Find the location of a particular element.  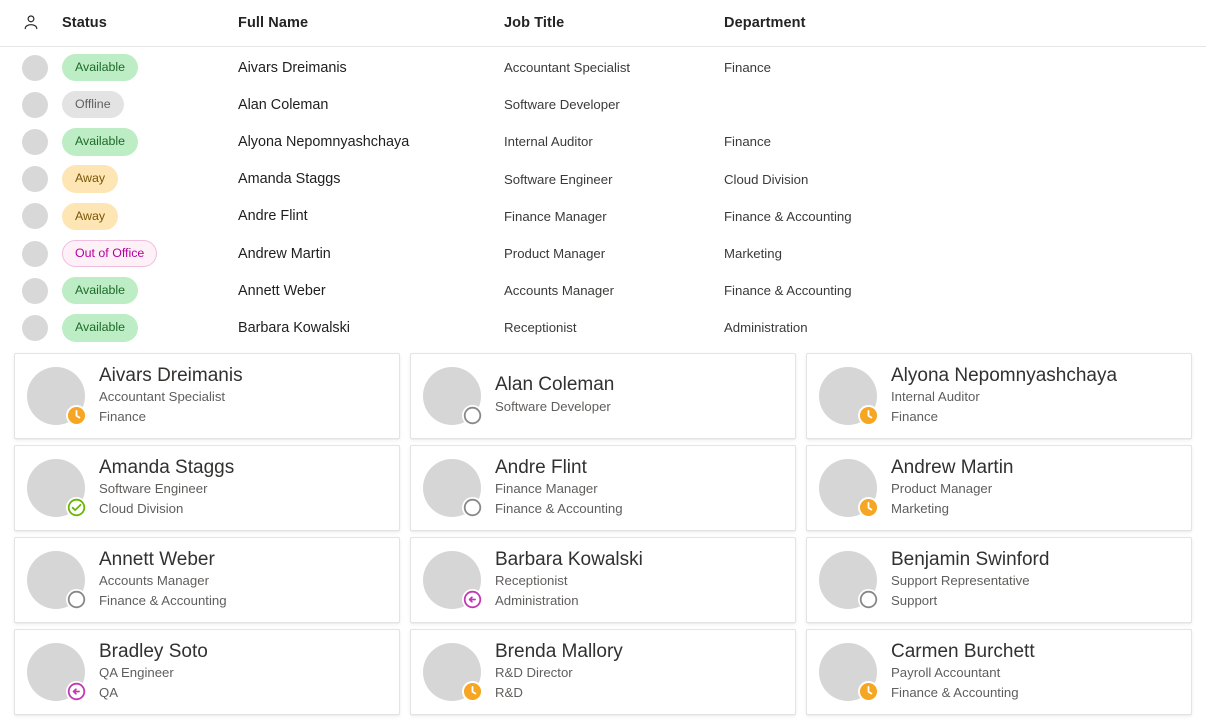

person-card-department: QA is located at coordinates (109, 692).